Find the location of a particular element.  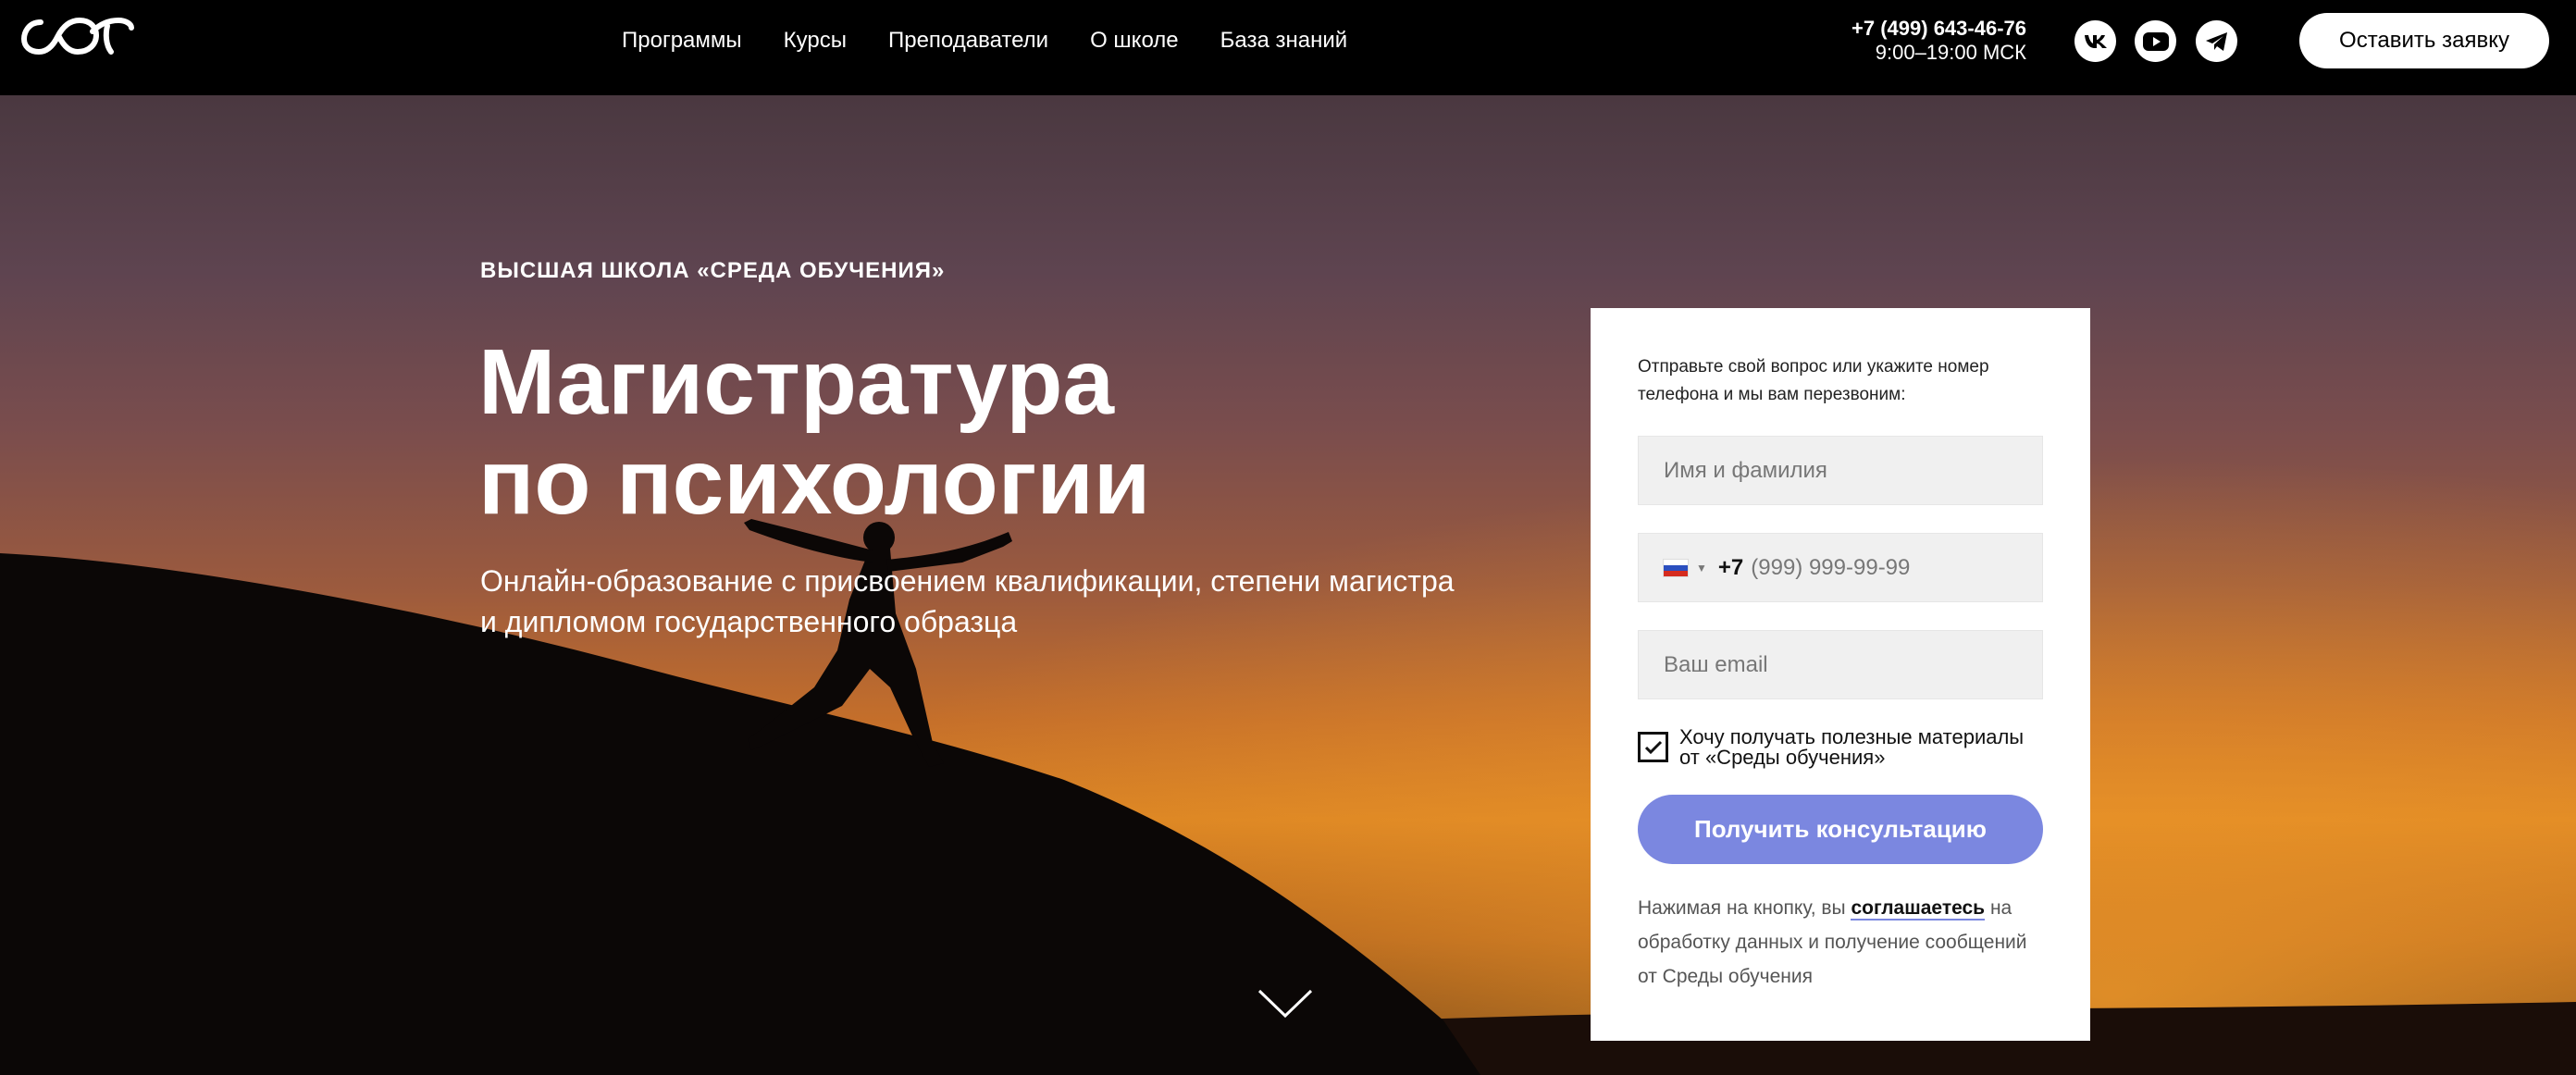

phone-field: ▼ +7 is located at coordinates (1841, 567).